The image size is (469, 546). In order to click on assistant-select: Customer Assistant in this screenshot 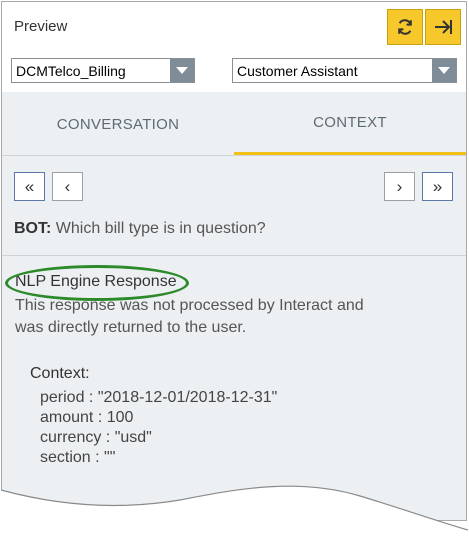, I will do `click(344, 70)`.